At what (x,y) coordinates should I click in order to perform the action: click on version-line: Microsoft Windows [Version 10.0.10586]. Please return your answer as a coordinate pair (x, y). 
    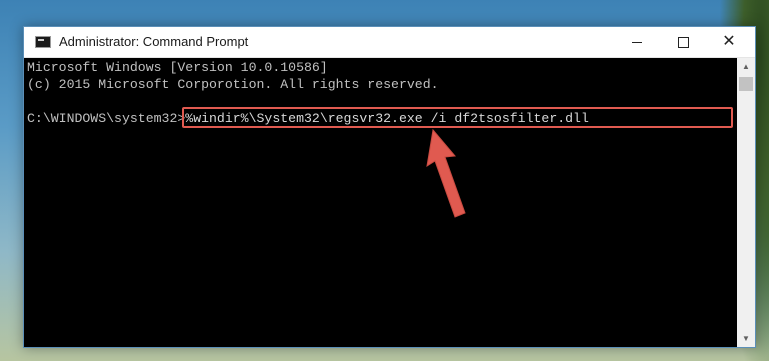
    Looking at the image, I should click on (177, 67).